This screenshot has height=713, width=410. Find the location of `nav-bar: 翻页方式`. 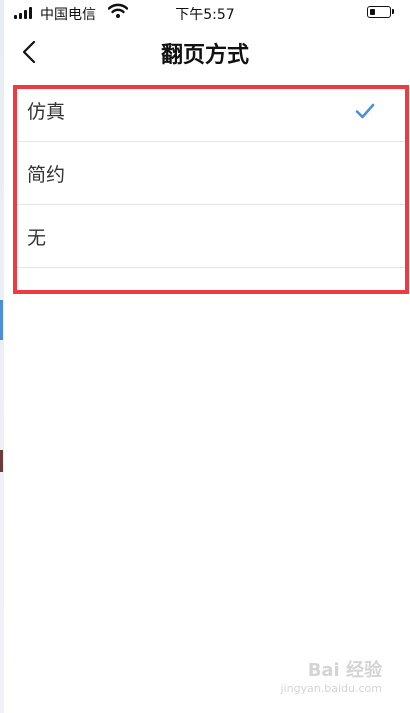

nav-bar: 翻页方式 is located at coordinates (205, 52).